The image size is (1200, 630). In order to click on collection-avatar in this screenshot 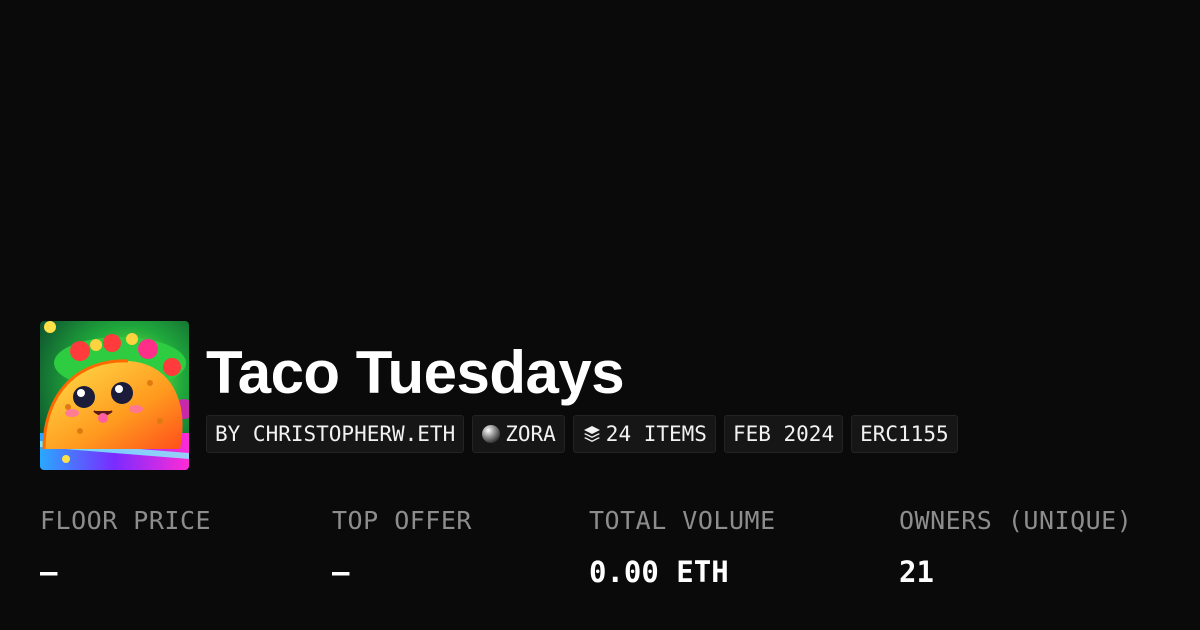, I will do `click(114, 395)`.